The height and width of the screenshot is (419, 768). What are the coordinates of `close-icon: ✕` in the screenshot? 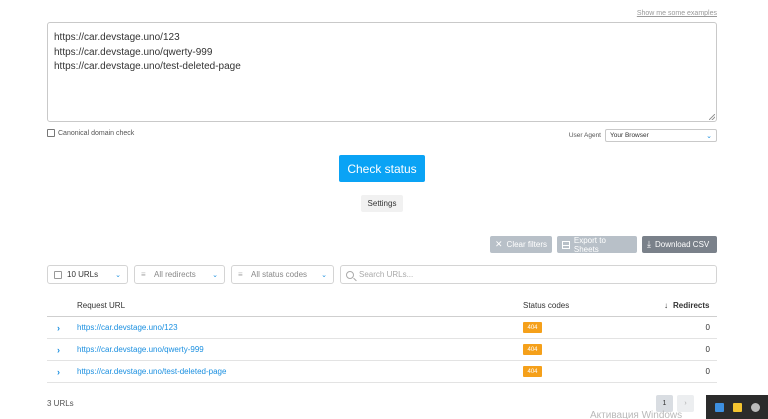 It's located at (499, 244).